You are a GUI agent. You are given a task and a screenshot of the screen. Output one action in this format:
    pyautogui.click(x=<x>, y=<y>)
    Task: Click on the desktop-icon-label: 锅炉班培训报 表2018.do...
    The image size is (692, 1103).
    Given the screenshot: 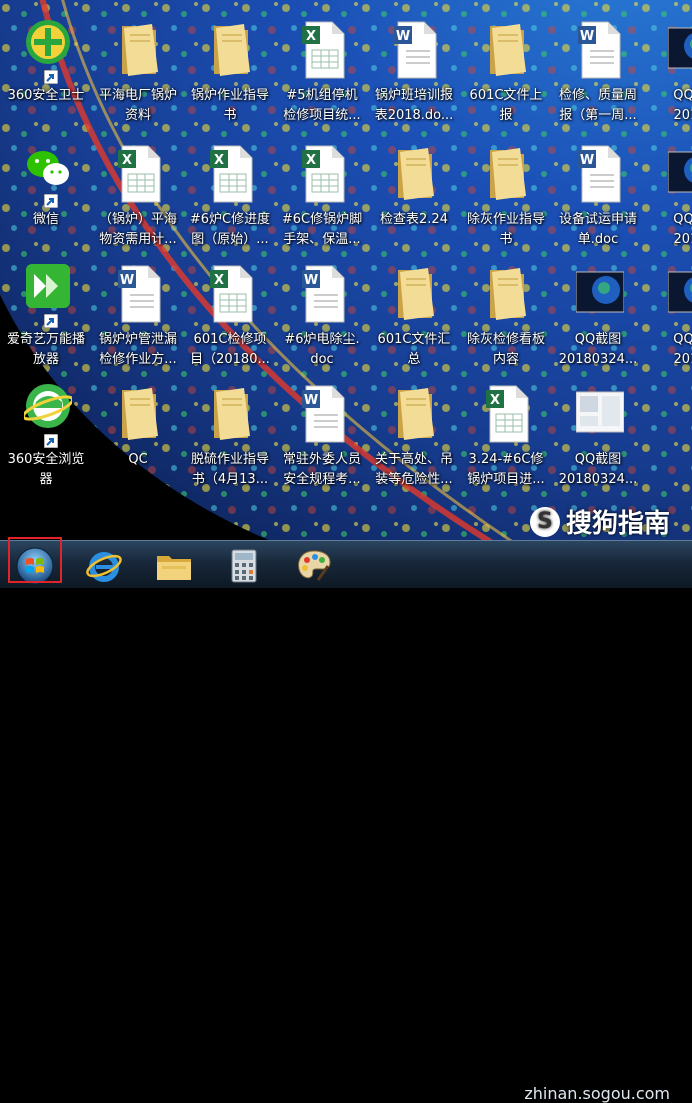 What is the action you would take?
    pyautogui.click(x=414, y=105)
    